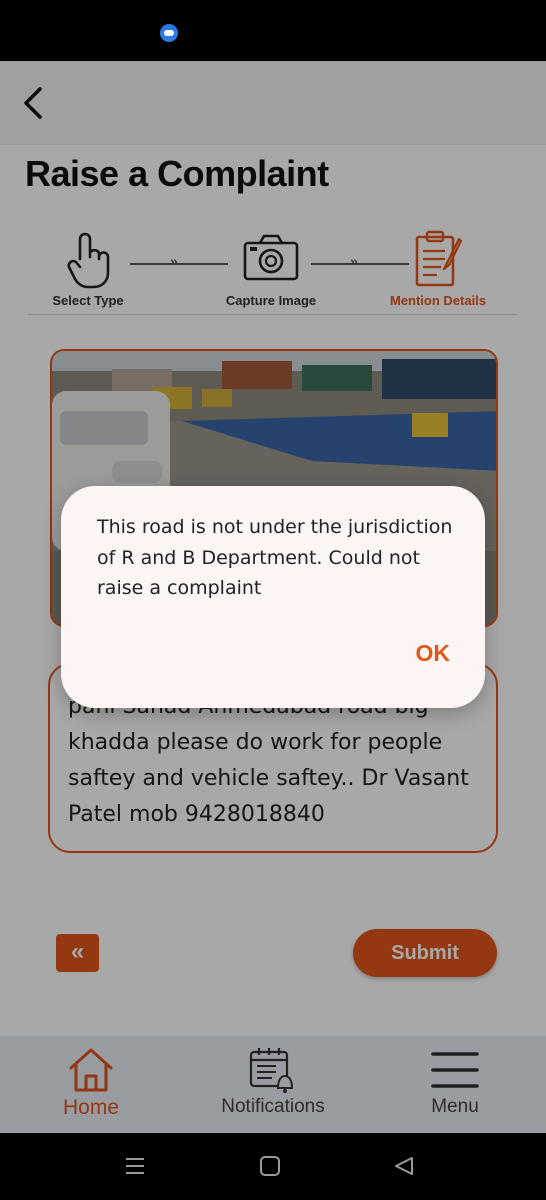 The height and width of the screenshot is (1200, 546). What do you see at coordinates (169, 33) in the screenshot?
I see `weather-cloud-icon` at bounding box center [169, 33].